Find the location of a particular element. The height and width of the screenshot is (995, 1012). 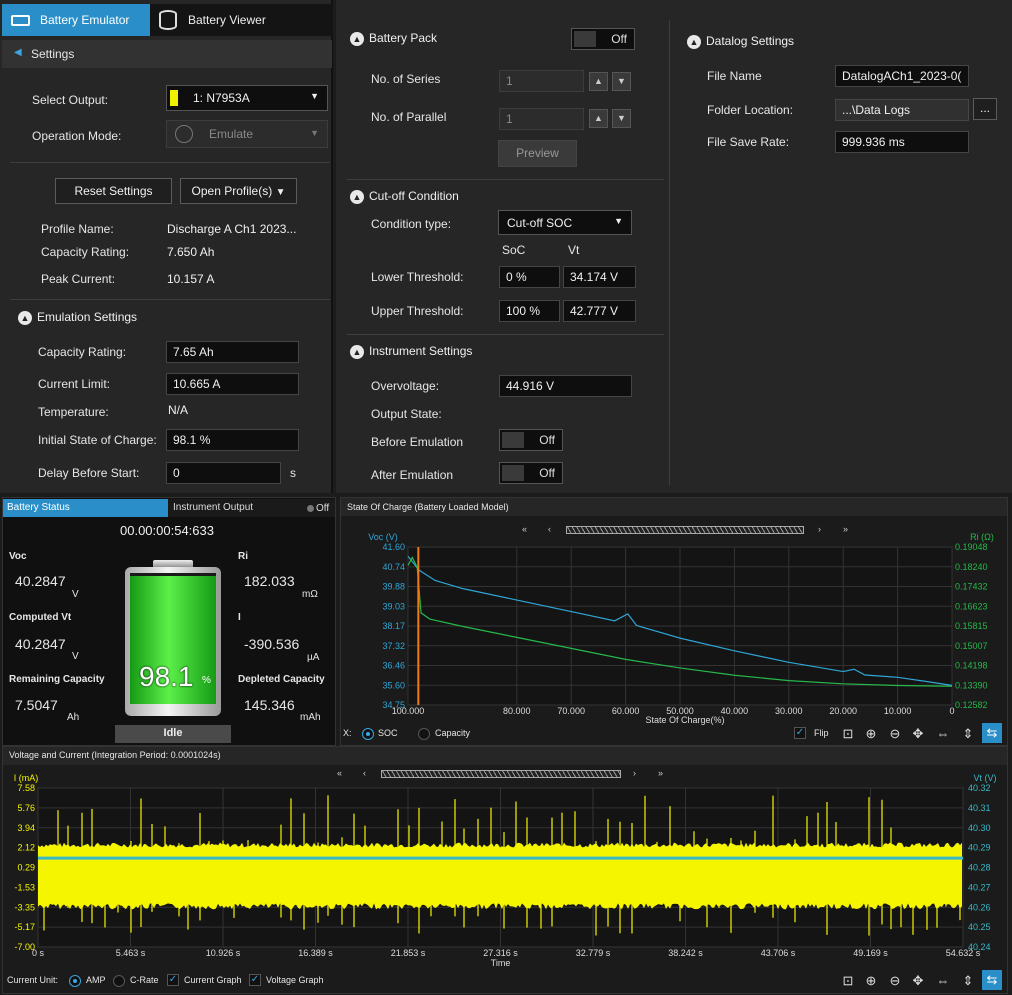

instrument-settings-title: Instrument Settings is located at coordinates (421, 351).